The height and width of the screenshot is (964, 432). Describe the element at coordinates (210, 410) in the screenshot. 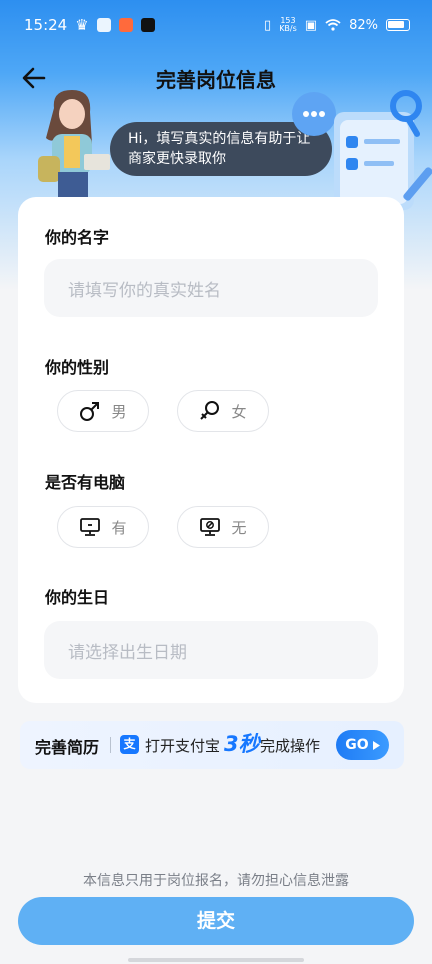

I see `female-icon` at that location.